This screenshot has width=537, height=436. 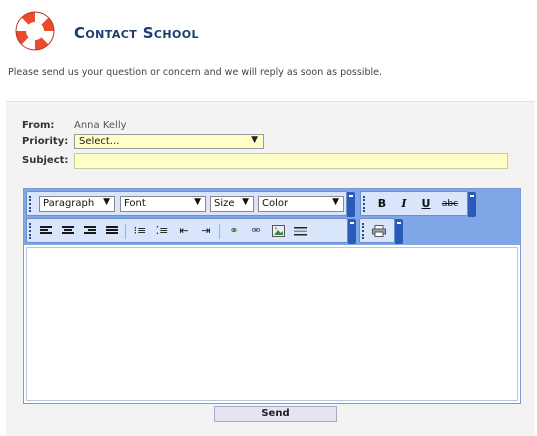 What do you see at coordinates (163, 204) in the screenshot?
I see `font-dropdown: Font ▼` at bounding box center [163, 204].